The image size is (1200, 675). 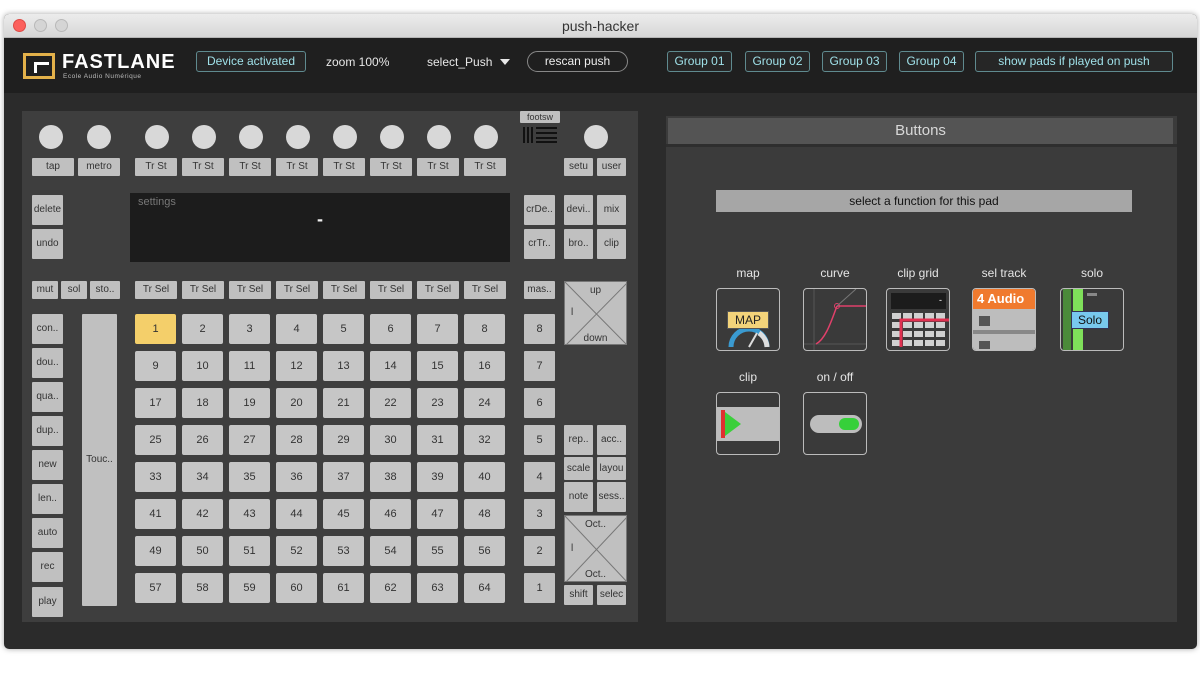 I want to click on pad-button: 54, so click(x=390, y=551).